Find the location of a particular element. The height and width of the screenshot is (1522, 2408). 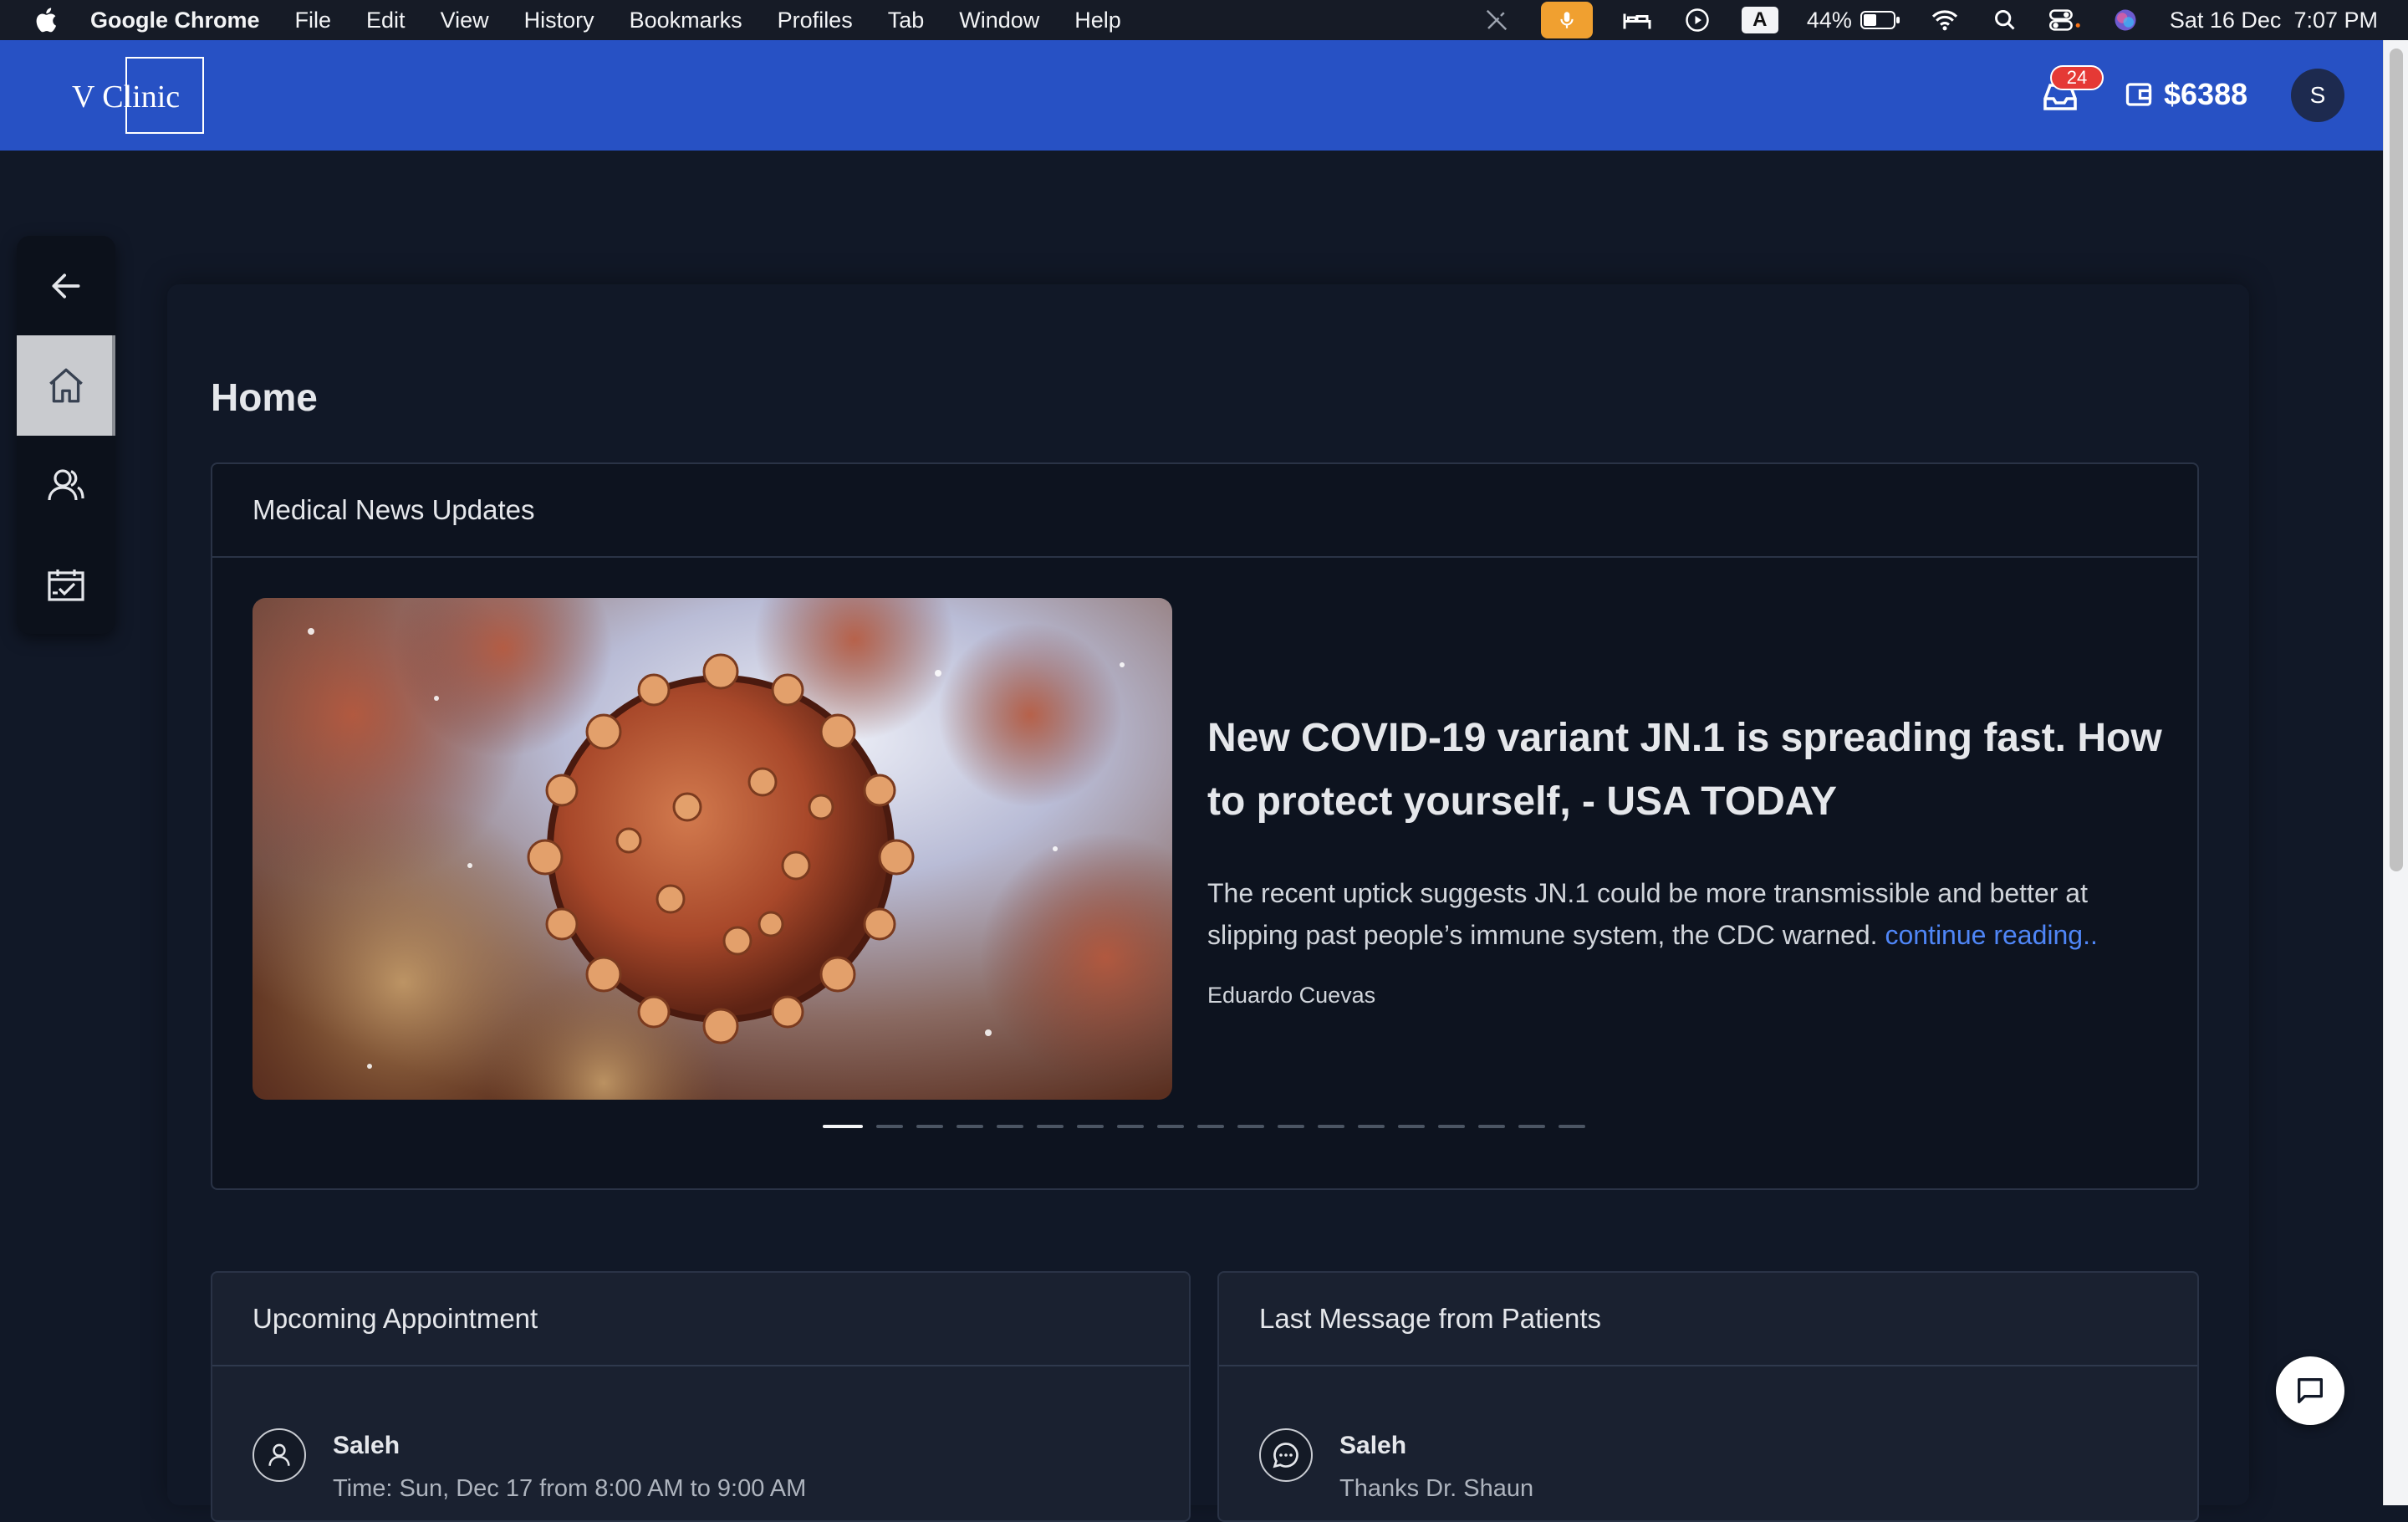

appointment-card-heading: Upcoming Appointment is located at coordinates (701, 1319).